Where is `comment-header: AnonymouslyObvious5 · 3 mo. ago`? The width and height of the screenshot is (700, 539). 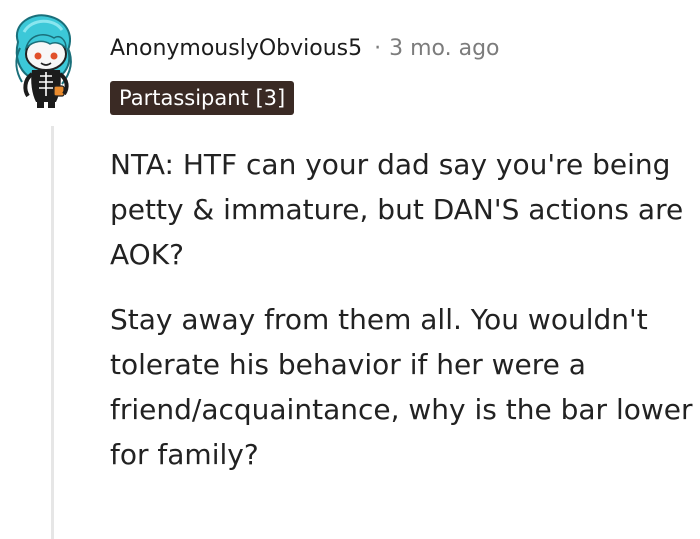 comment-header: AnonymouslyObvious5 · 3 mo. ago is located at coordinates (305, 48).